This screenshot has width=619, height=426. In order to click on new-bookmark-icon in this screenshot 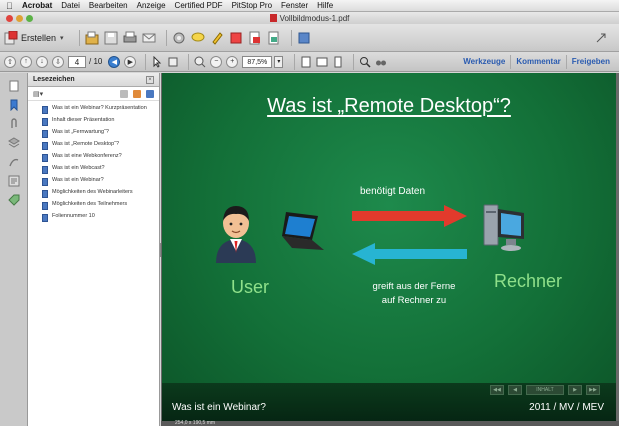, I will do `click(137, 93)`.